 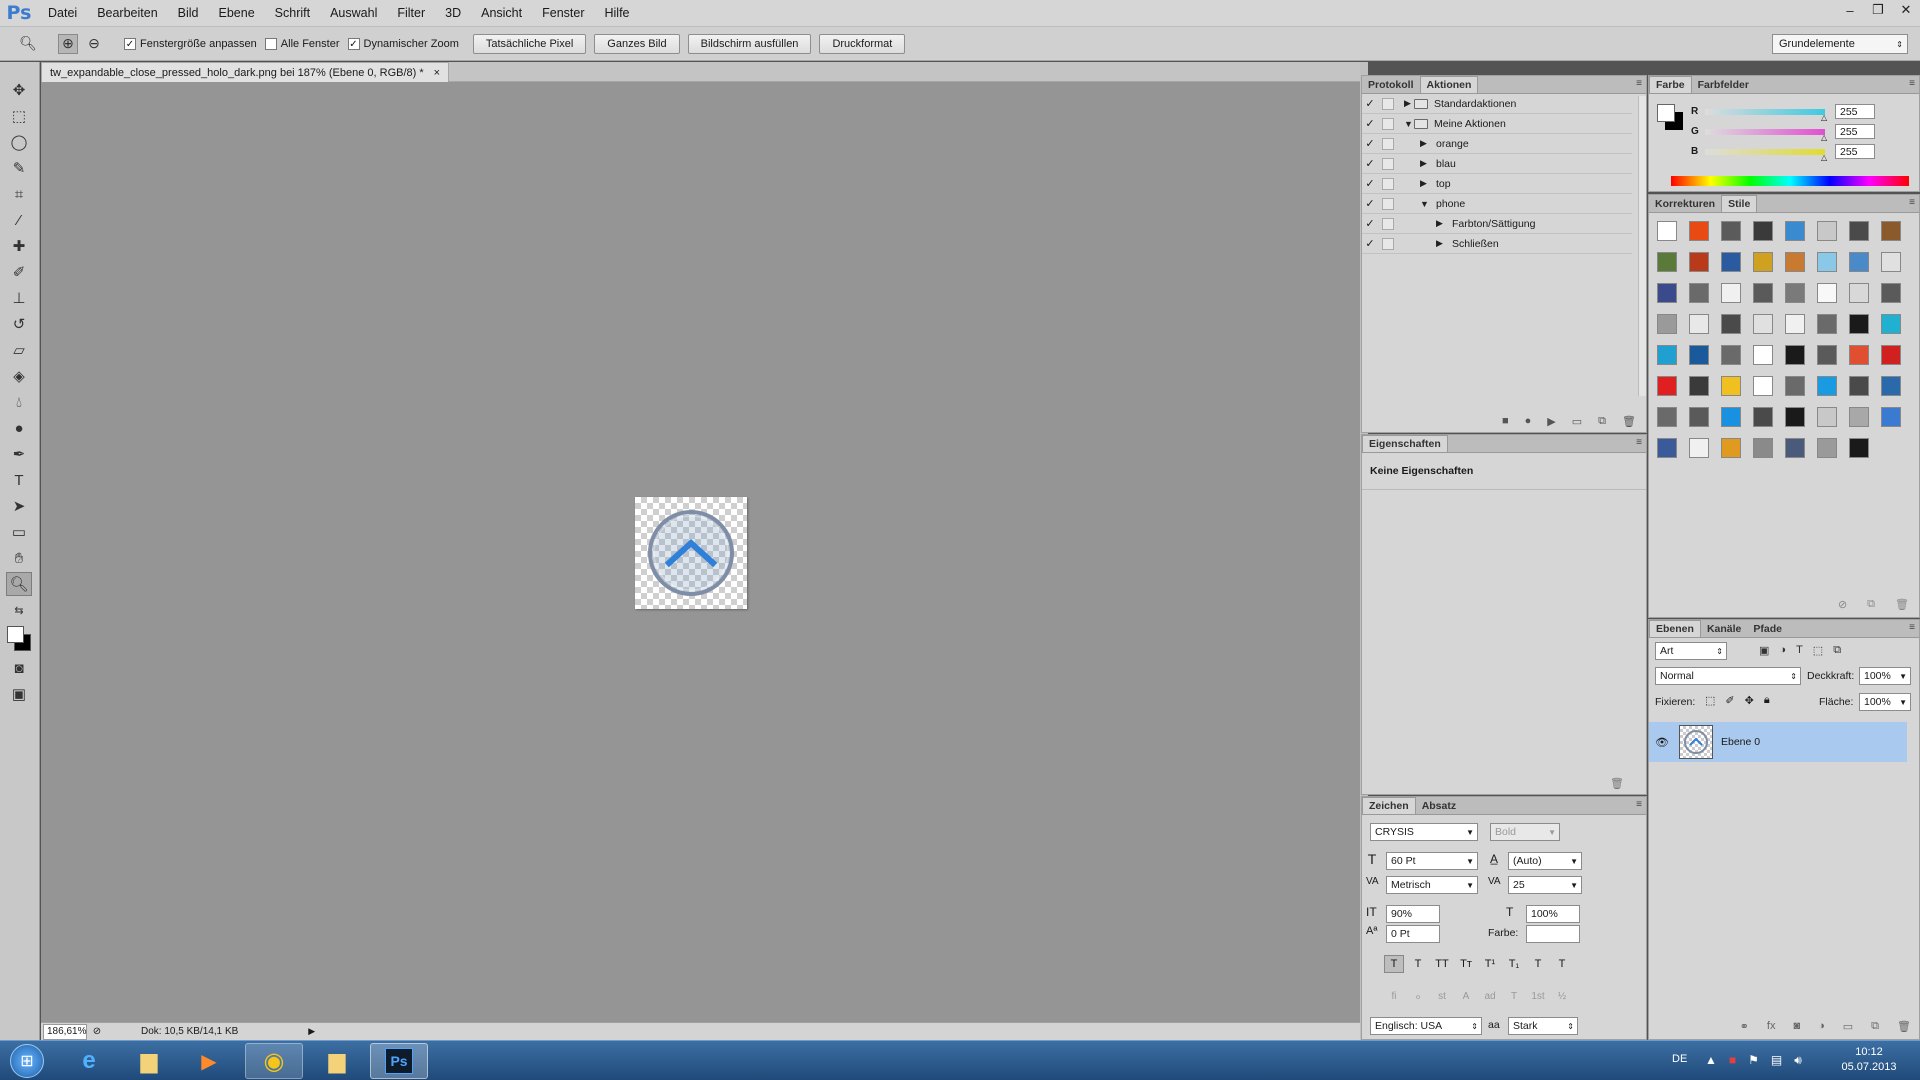 What do you see at coordinates (302, 43) in the screenshot?
I see `option-check-1: Alle Fenster` at bounding box center [302, 43].